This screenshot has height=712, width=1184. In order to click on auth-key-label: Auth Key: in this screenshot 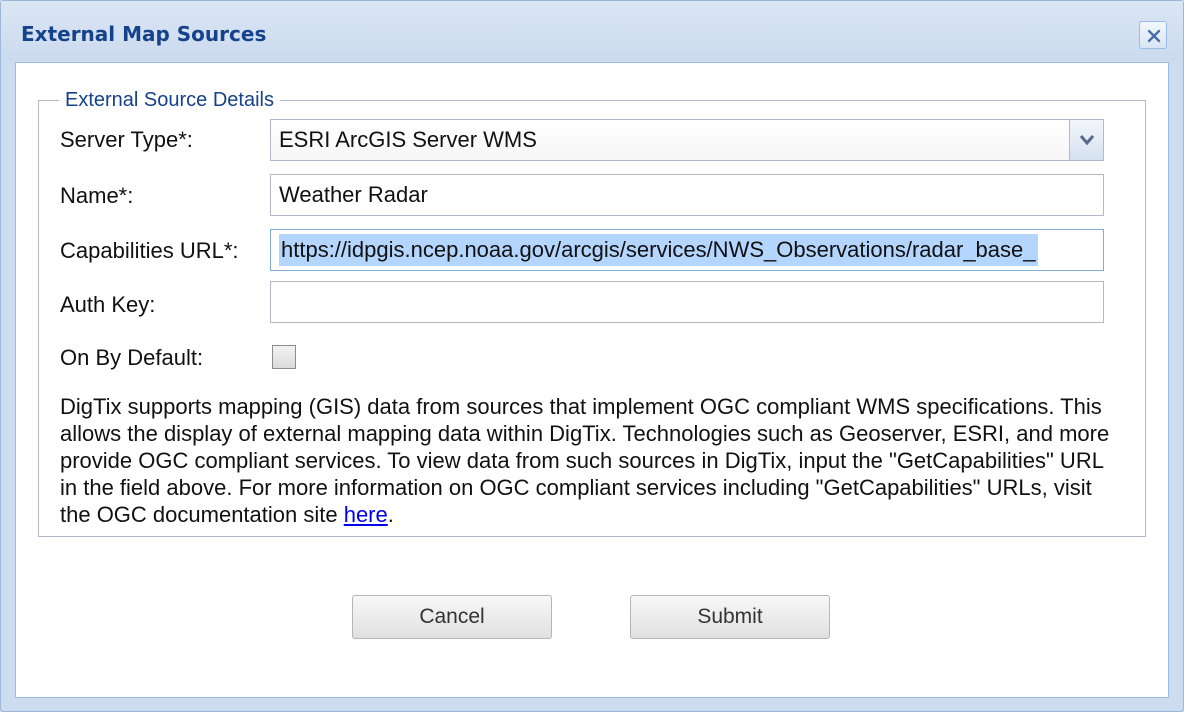, I will do `click(108, 304)`.